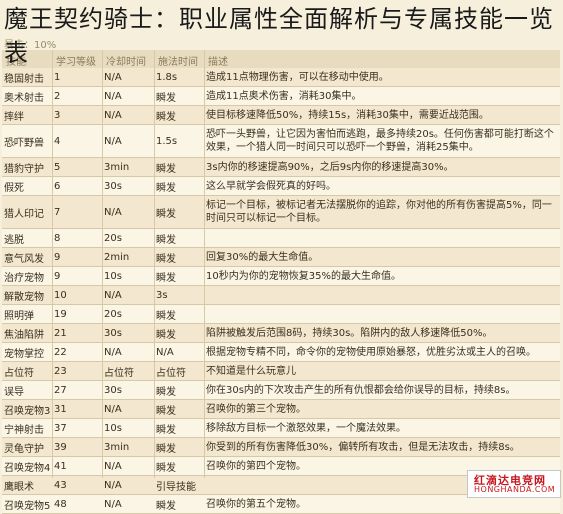 The image size is (563, 514). What do you see at coordinates (251, 371) in the screenshot?
I see `skill-desc: 不知道是什么玩意儿` at bounding box center [251, 371].